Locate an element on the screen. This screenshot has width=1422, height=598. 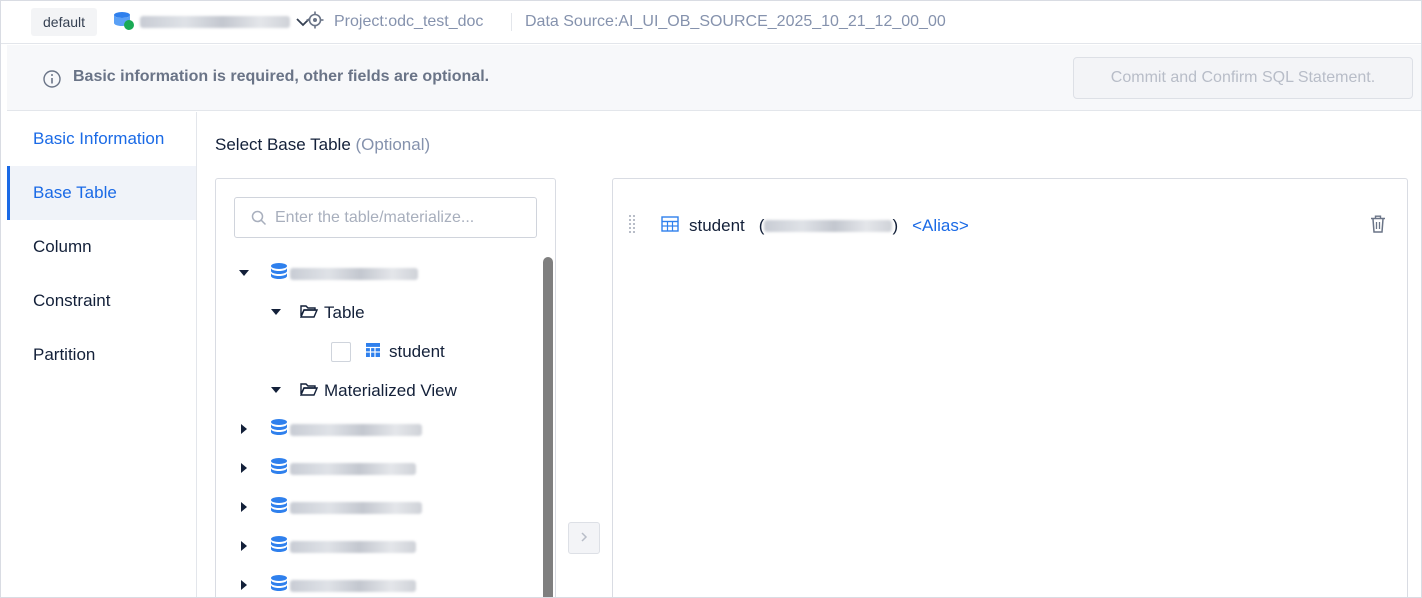
tree-folder-materialized-view: Materialized View is located at coordinates (363, 391).